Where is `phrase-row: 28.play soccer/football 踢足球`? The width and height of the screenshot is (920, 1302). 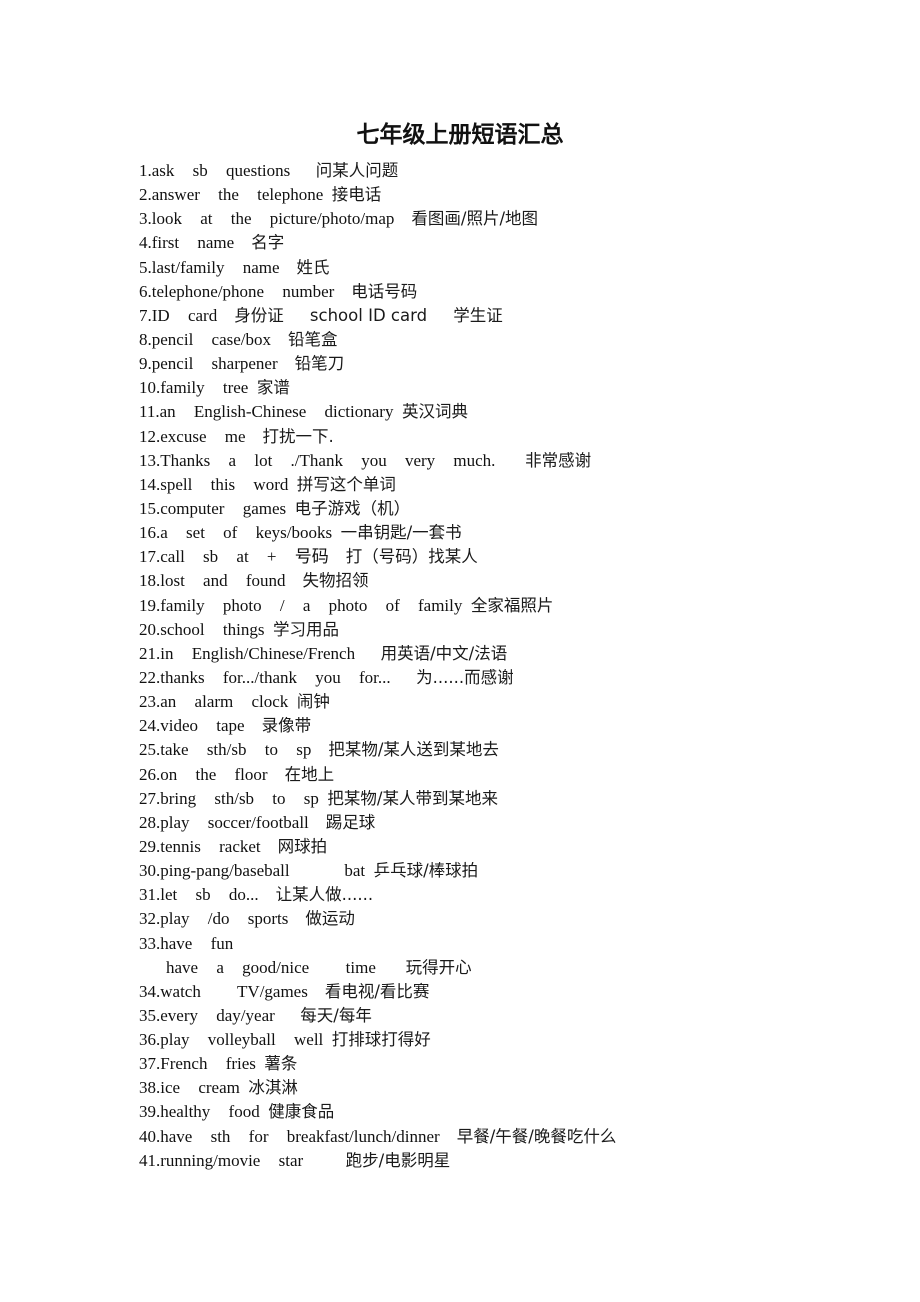 phrase-row: 28.play soccer/football 踢足球 is located at coordinates (489, 823).